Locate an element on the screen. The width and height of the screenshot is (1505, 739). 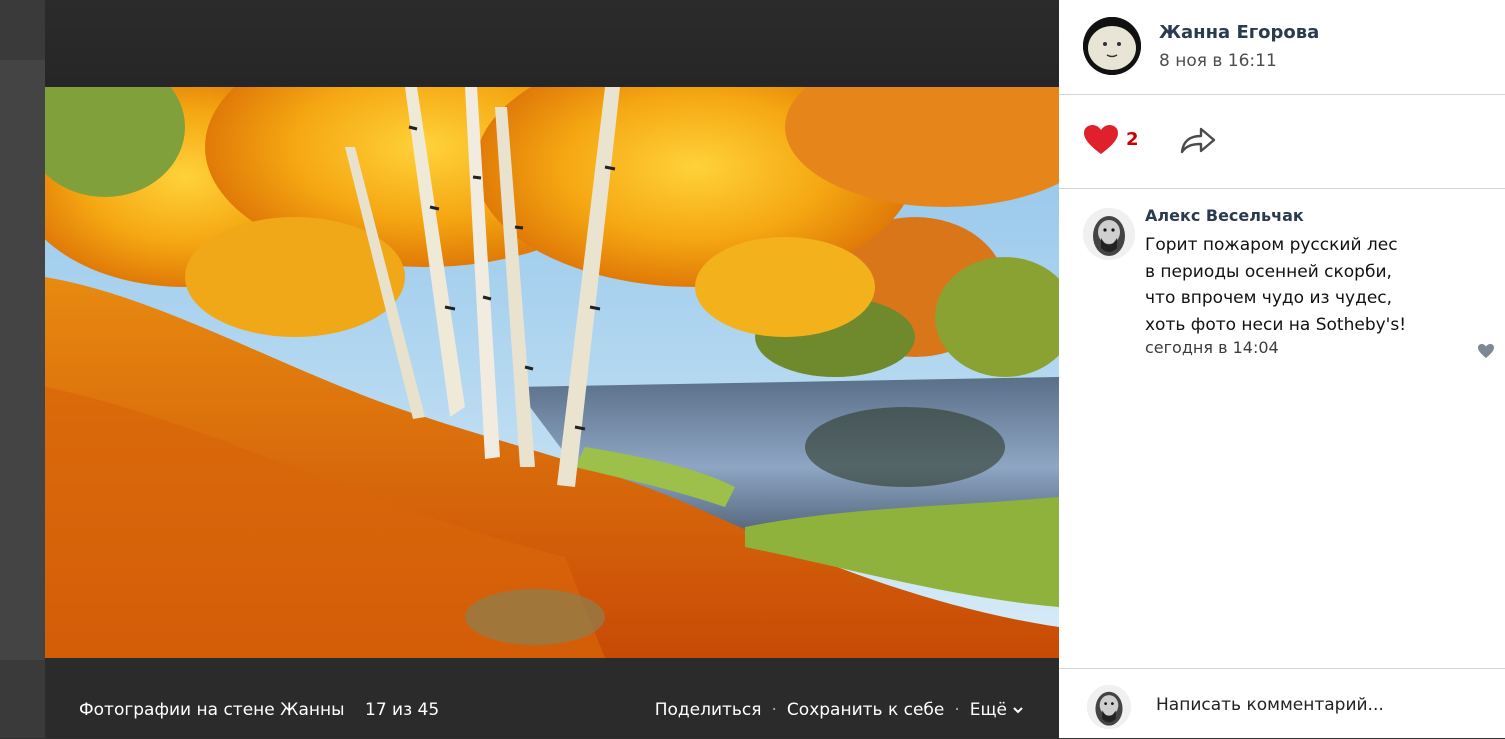
post-reactions: 2 is located at coordinates (1282, 142).